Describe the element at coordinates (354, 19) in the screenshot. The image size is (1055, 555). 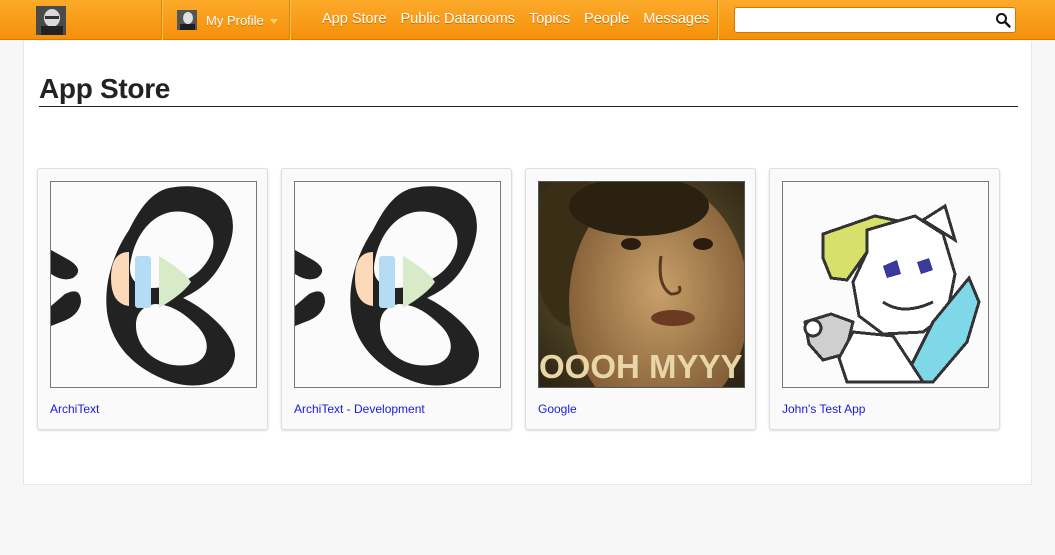
I see `nav-link-app-store: App Store` at that location.